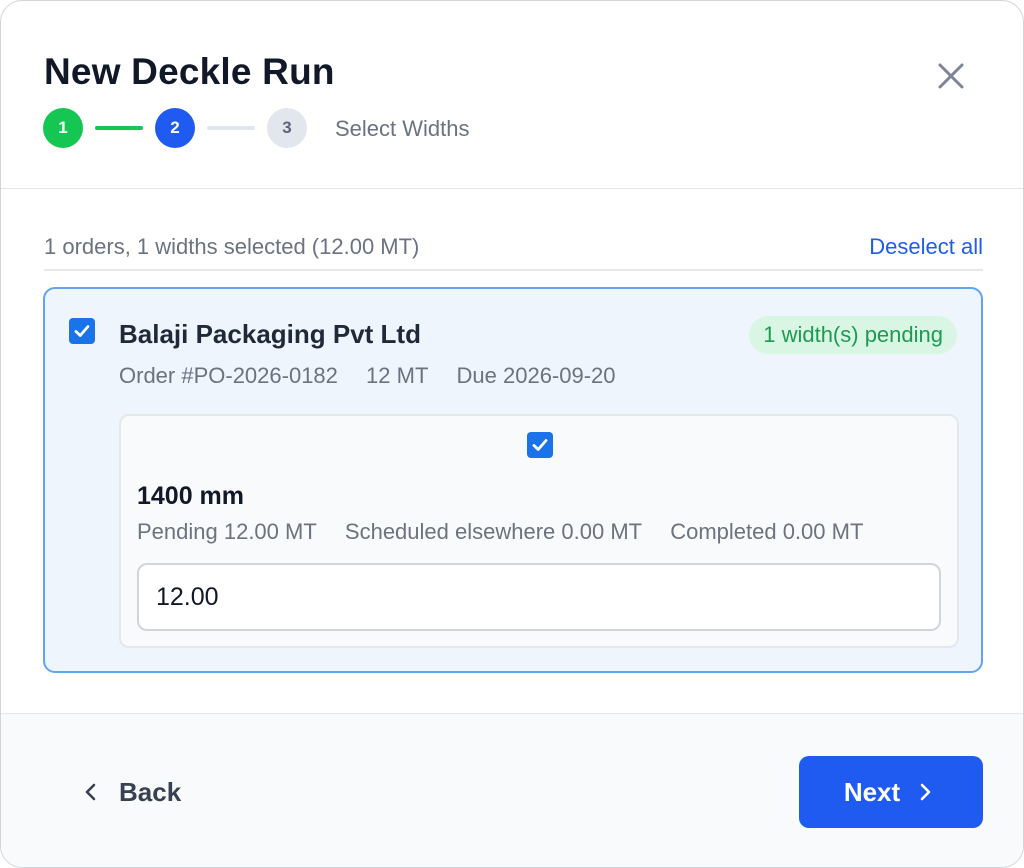 Image resolution: width=1024 pixels, height=868 pixels. I want to click on scheduled-elsewhere-quantity: Scheduled elsewhere 0.00 MT, so click(493, 531).